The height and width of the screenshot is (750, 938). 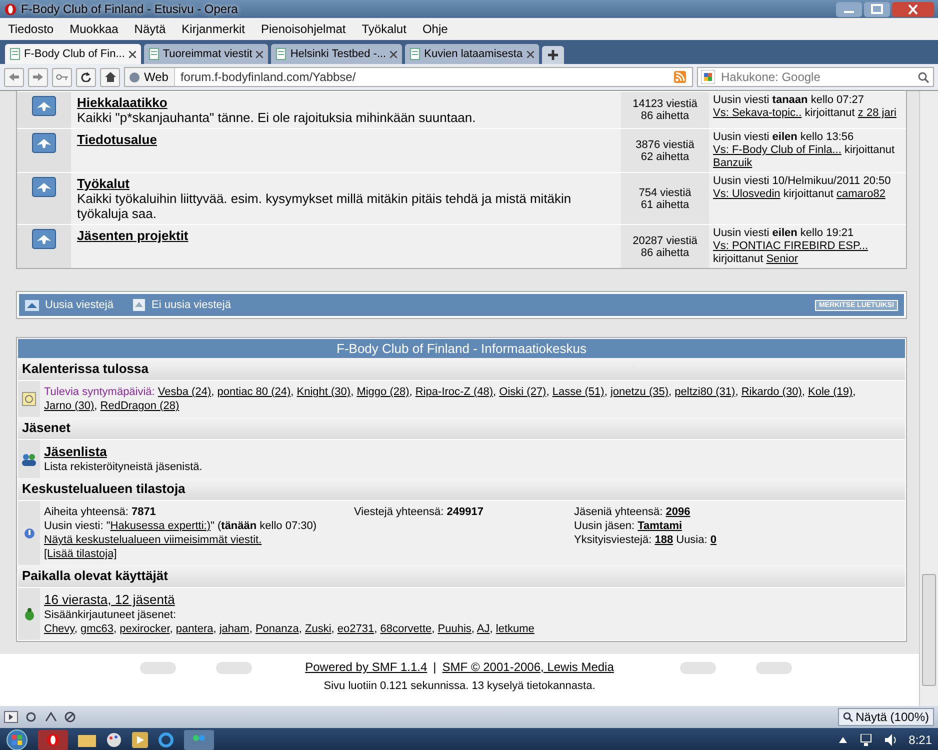 I want to click on minimize-icon, so click(x=849, y=9).